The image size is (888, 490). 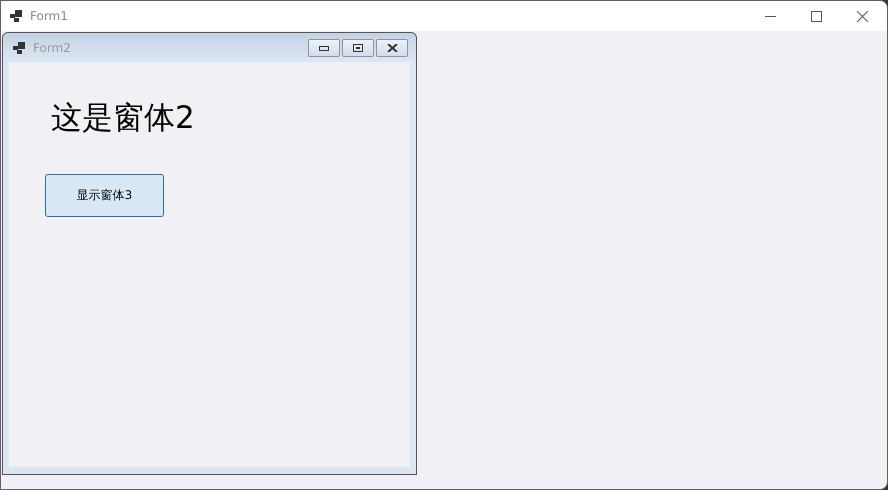 I want to click on window-title: Form2, so click(x=52, y=47).